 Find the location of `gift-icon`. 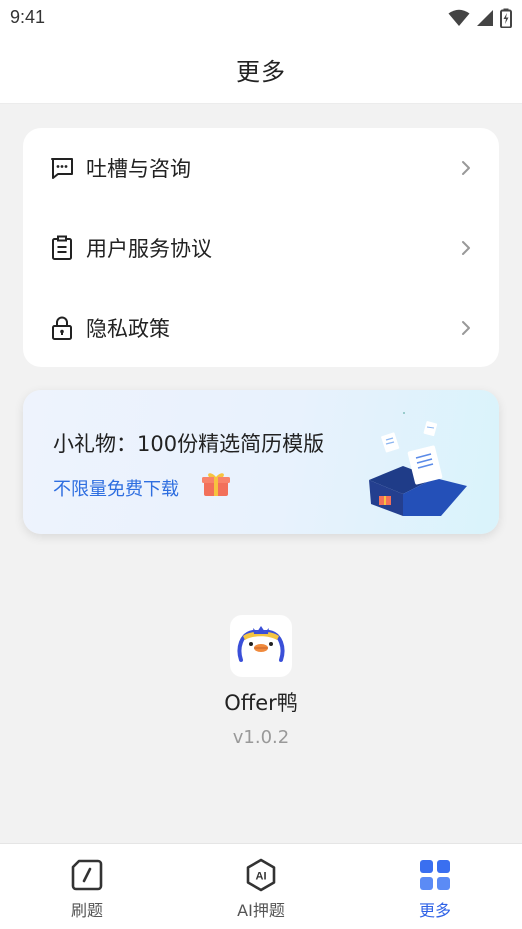

gift-icon is located at coordinates (216, 484).